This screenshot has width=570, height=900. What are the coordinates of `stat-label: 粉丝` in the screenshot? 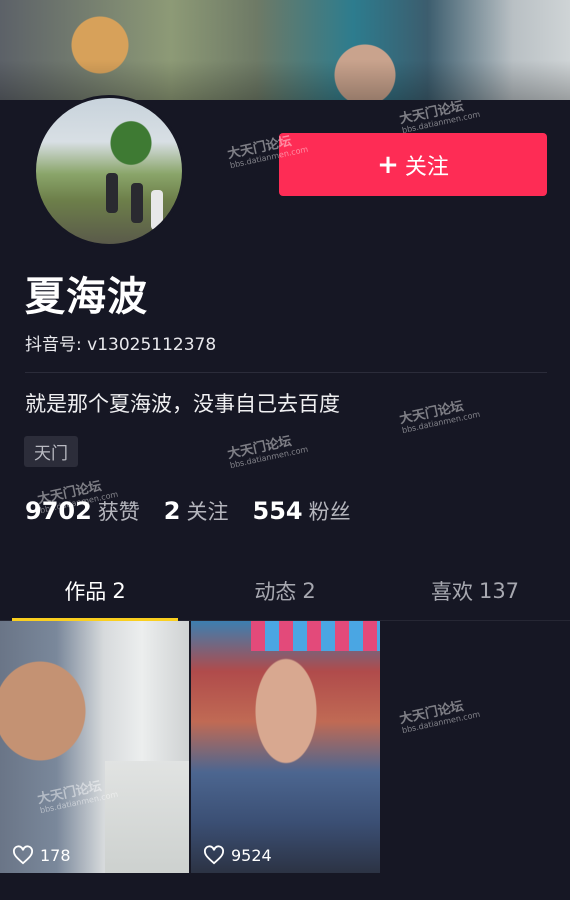 It's located at (329, 512).